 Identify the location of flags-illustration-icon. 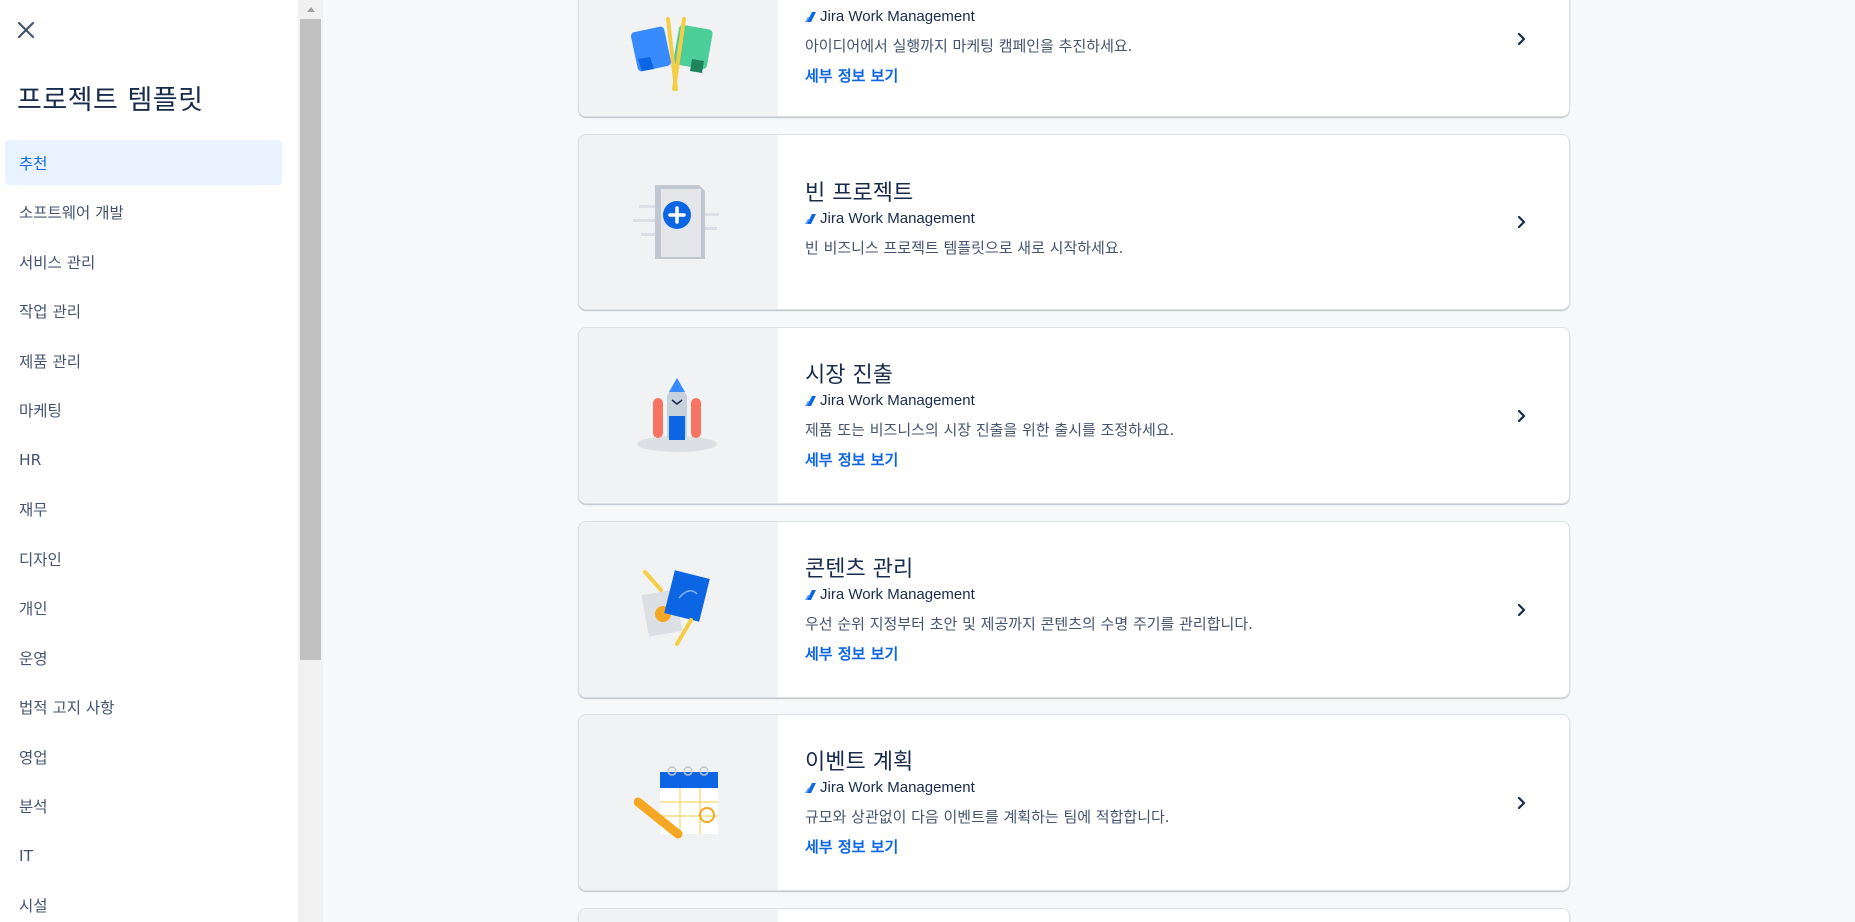
(671, 53).